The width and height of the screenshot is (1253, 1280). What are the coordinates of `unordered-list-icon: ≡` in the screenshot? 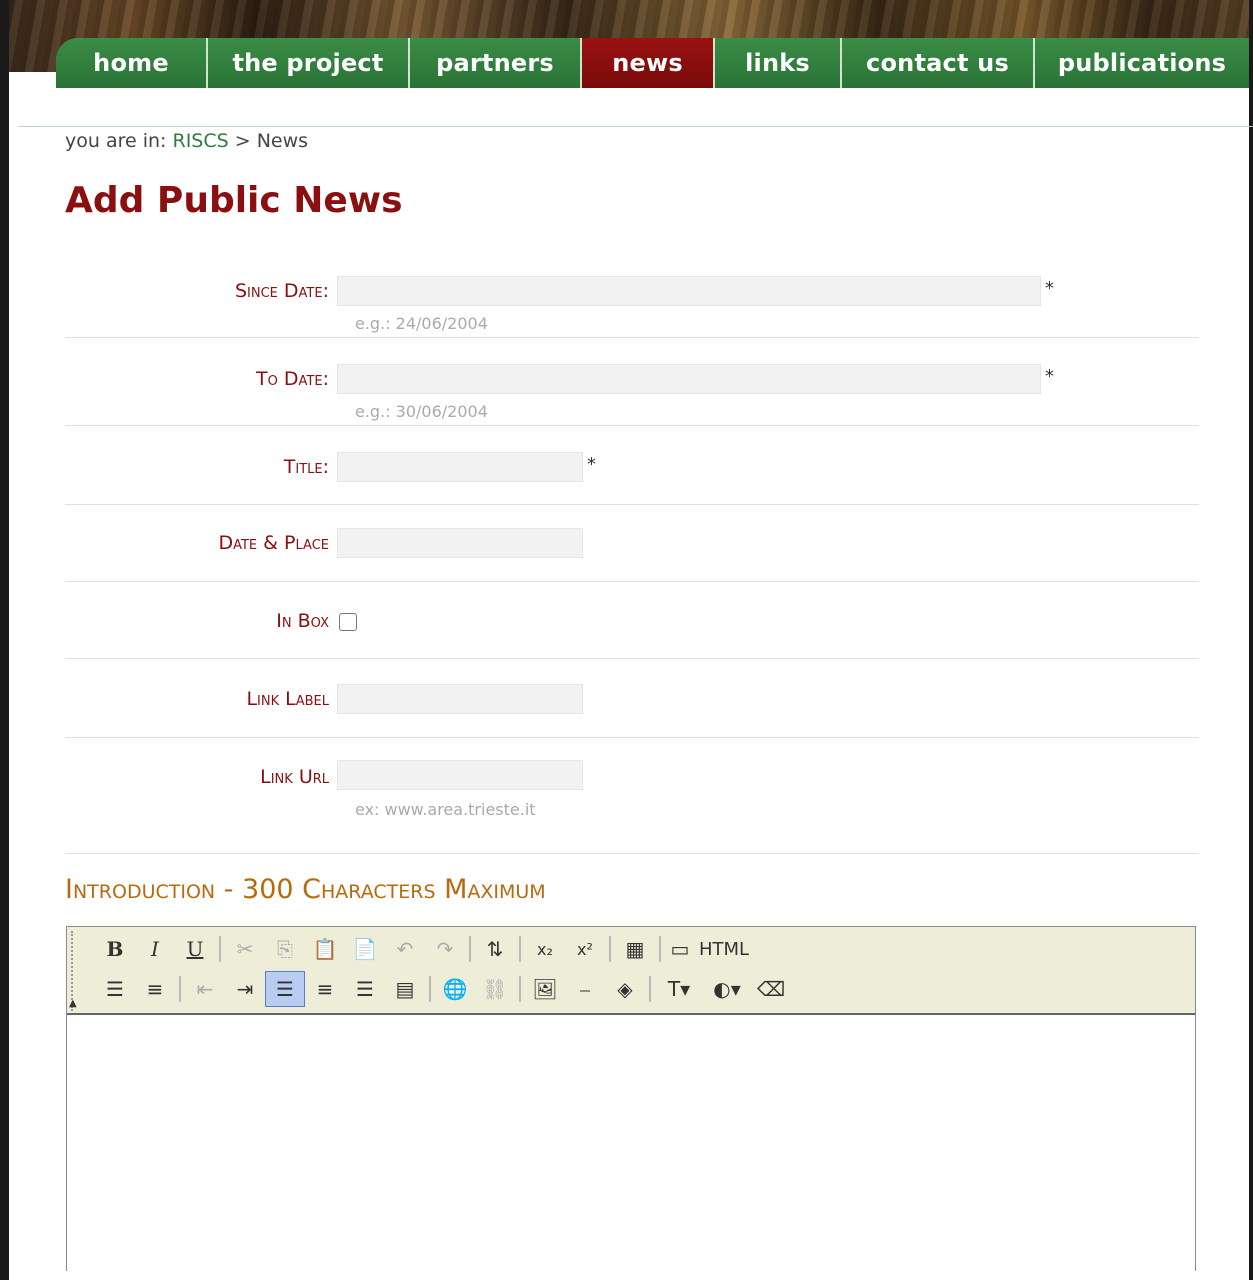 It's located at (155, 989).